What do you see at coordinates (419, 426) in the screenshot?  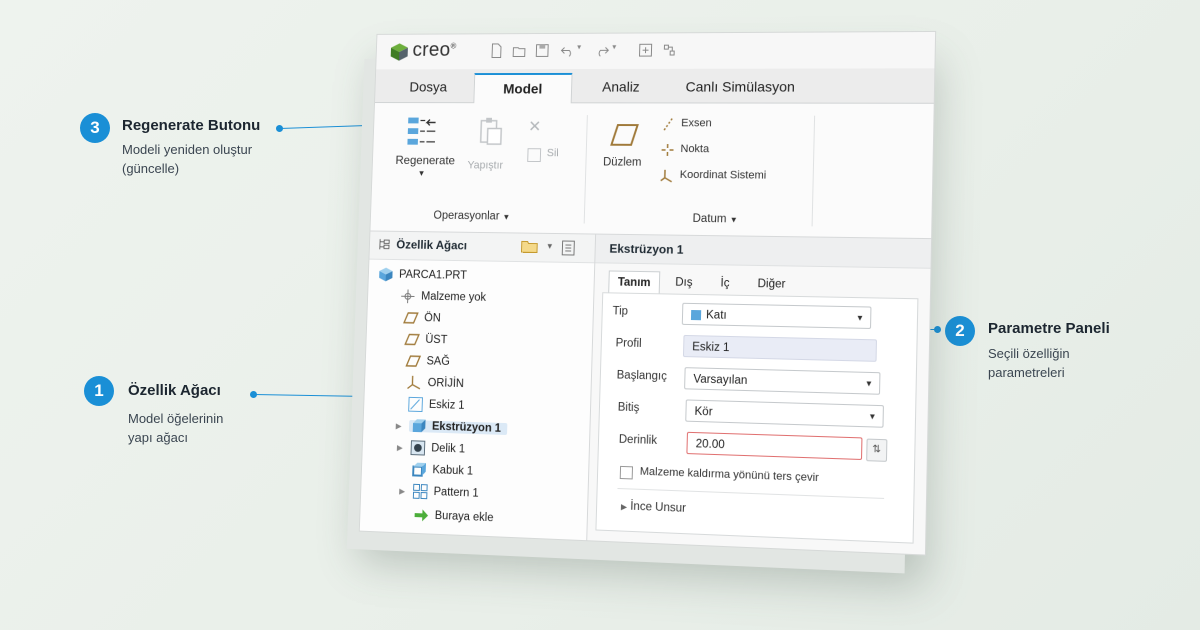 I see `extrude-icon` at bounding box center [419, 426].